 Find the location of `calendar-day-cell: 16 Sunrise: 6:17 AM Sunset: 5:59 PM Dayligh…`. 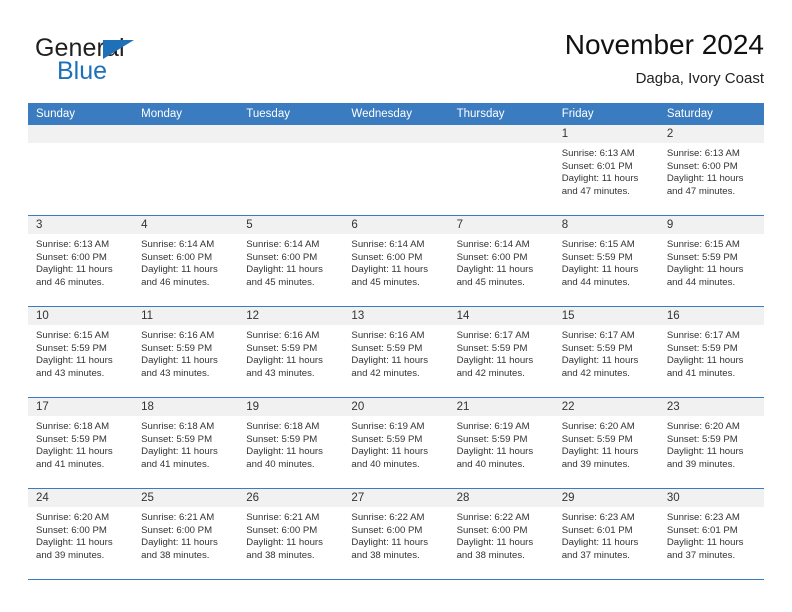

calendar-day-cell: 16 Sunrise: 6:17 AM Sunset: 5:59 PM Dayligh… is located at coordinates (711, 352).